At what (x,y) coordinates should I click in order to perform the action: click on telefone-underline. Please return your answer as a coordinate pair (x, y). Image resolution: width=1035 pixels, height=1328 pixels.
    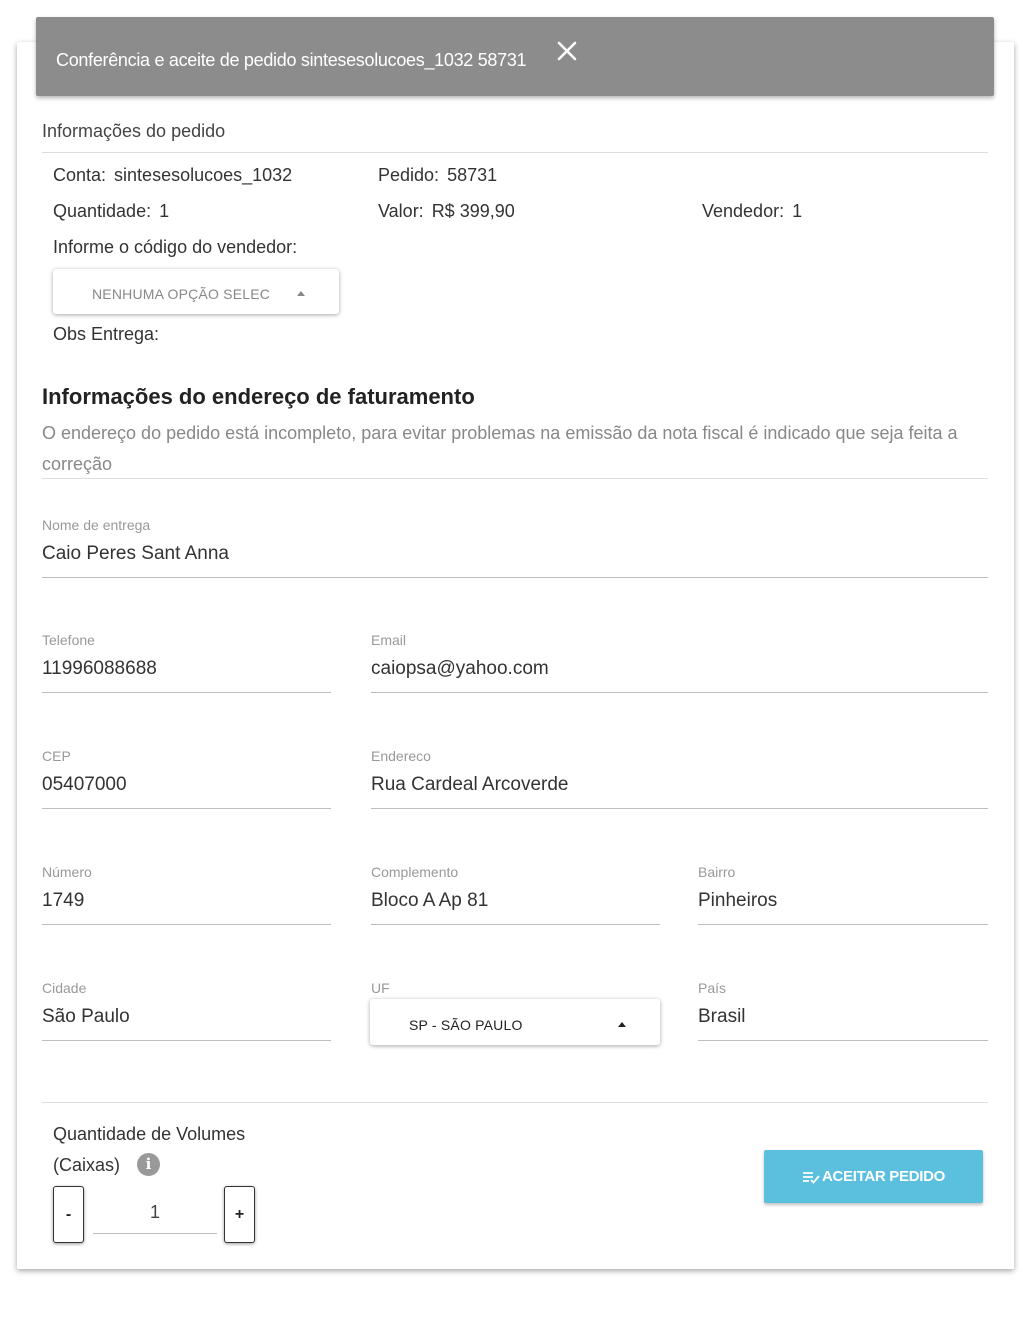
    Looking at the image, I should click on (186, 692).